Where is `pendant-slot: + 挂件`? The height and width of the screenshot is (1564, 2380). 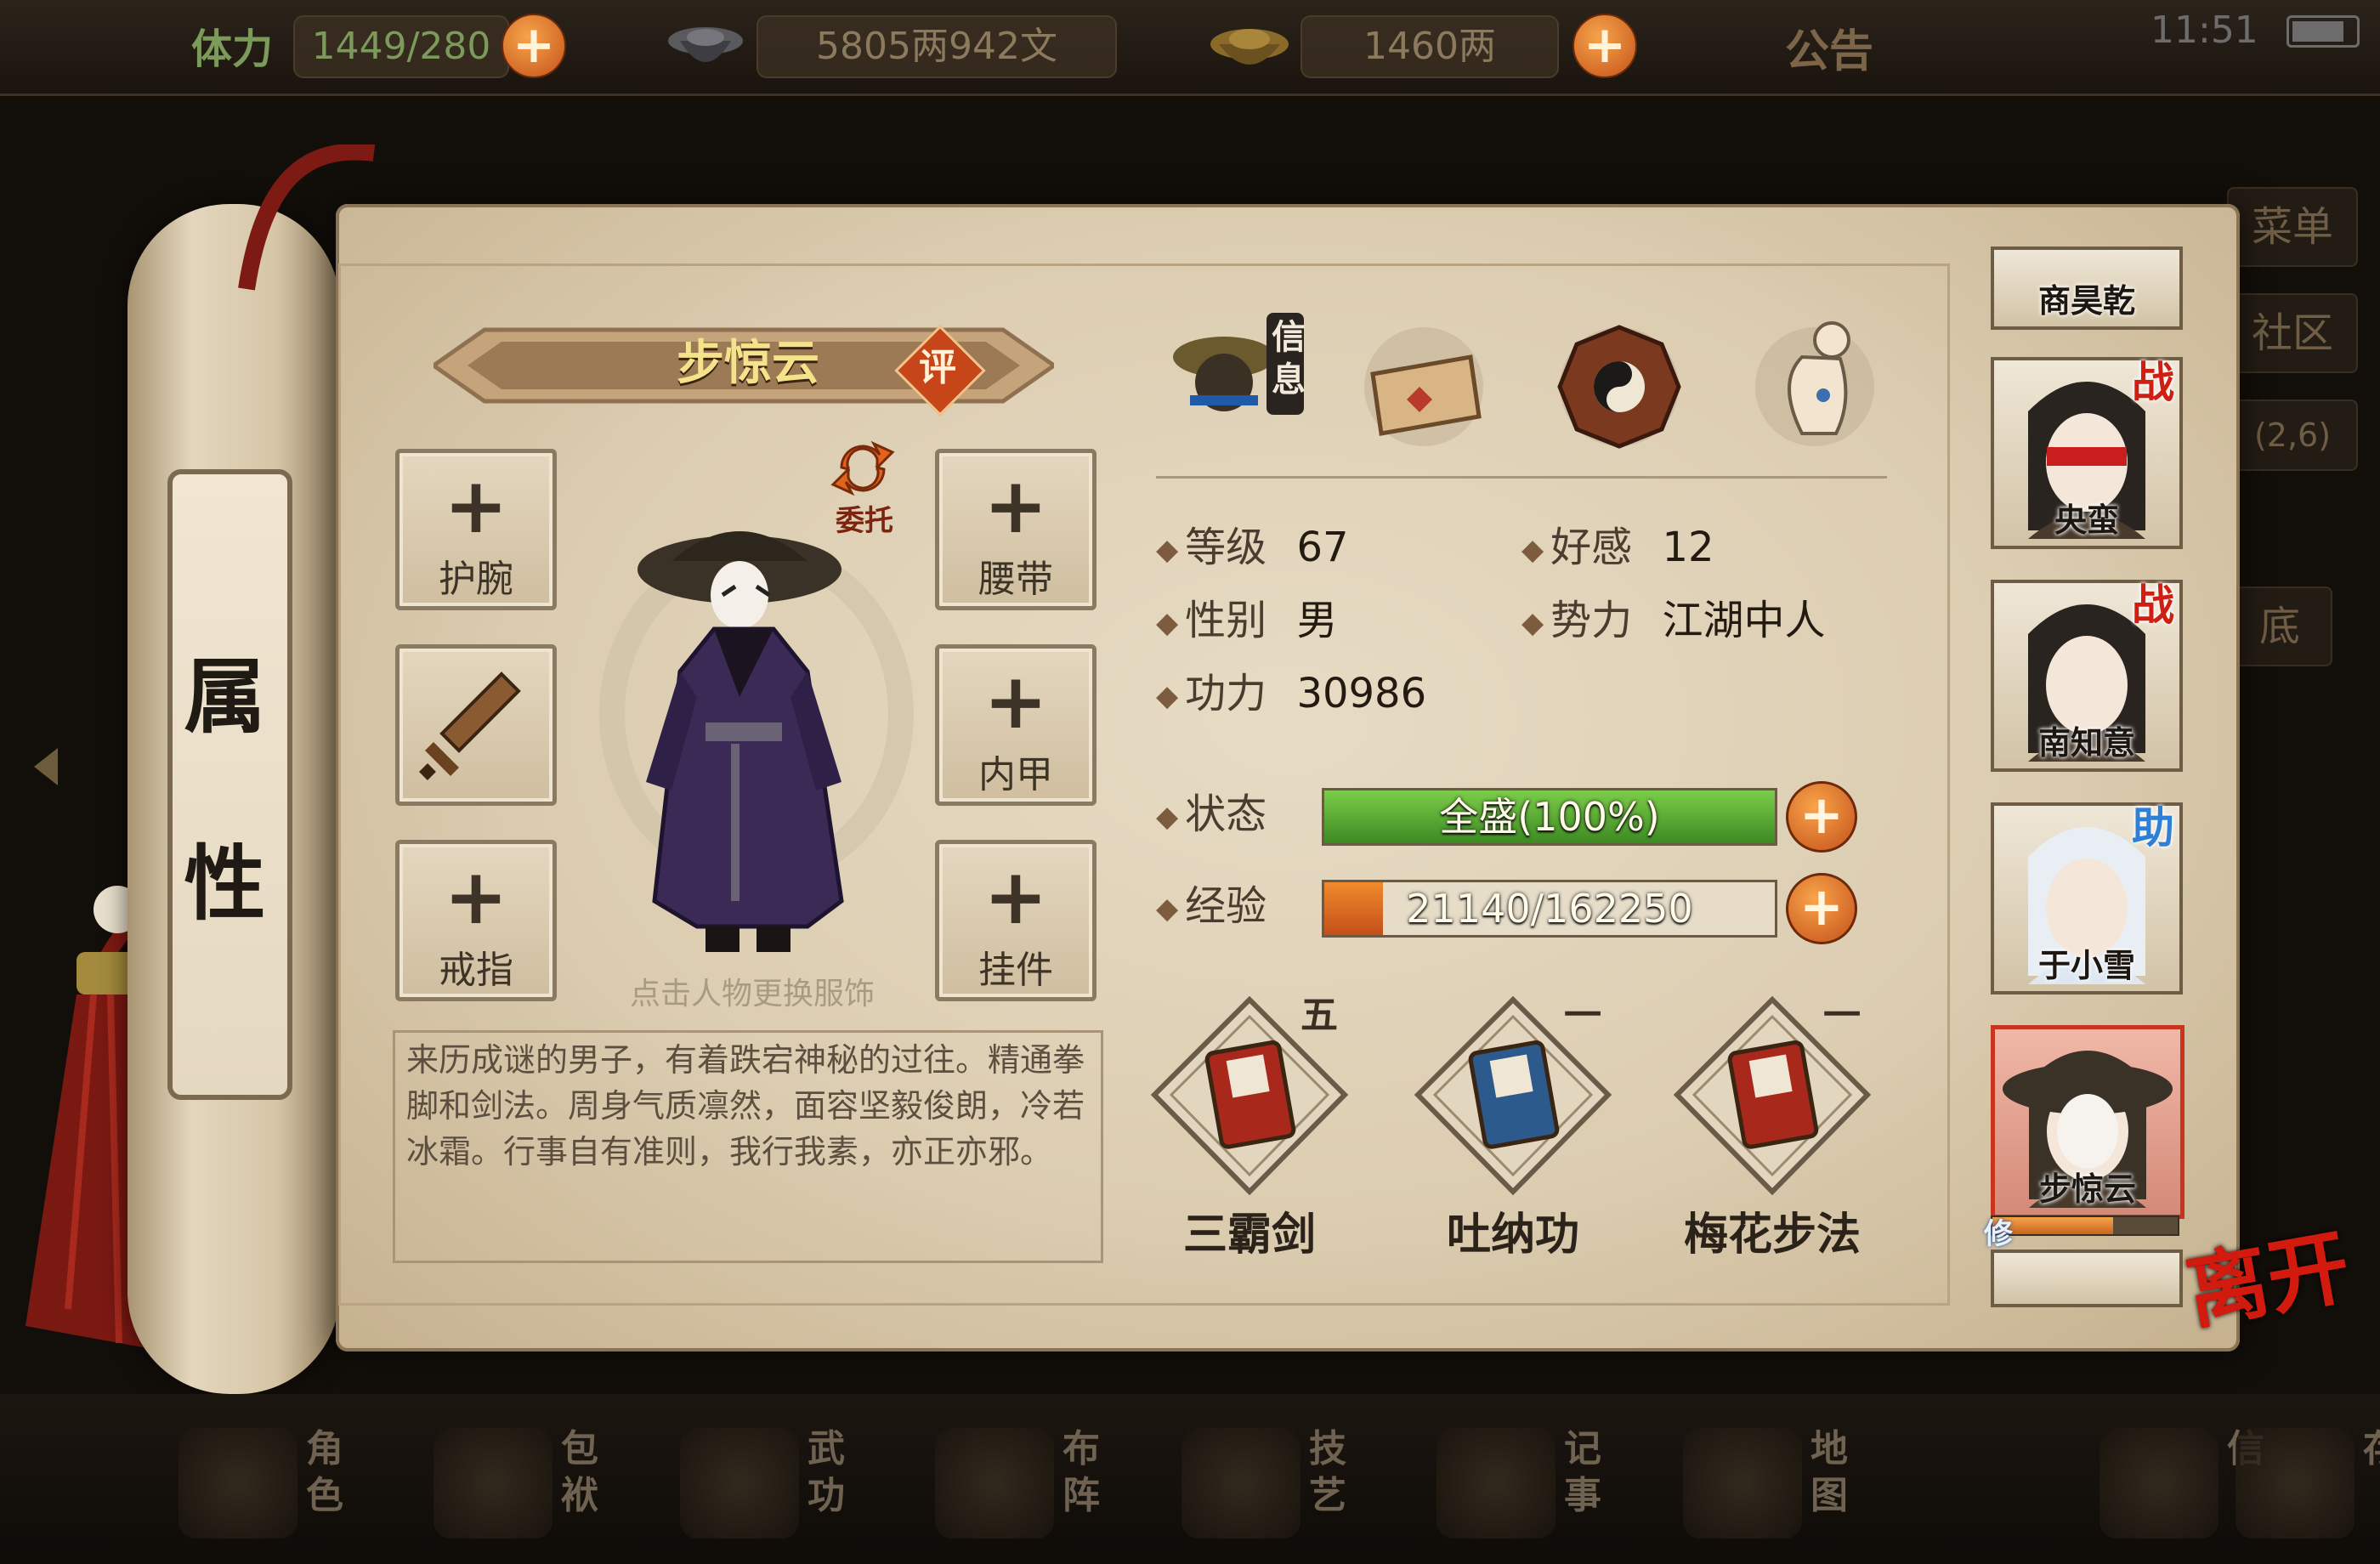 pendant-slot: + 挂件 is located at coordinates (1015, 920).